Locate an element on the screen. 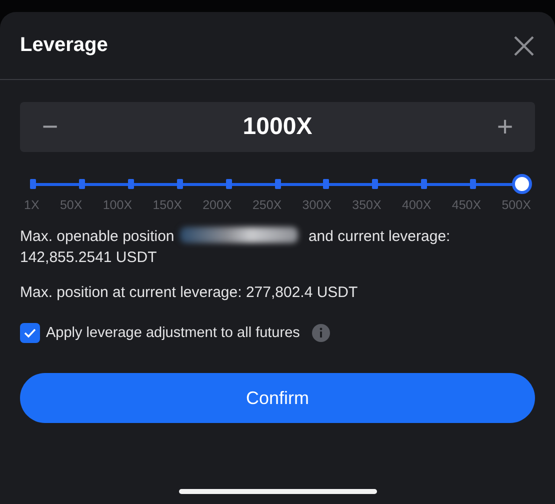 This screenshot has height=504, width=555. tick-label: 50X is located at coordinates (71, 205).